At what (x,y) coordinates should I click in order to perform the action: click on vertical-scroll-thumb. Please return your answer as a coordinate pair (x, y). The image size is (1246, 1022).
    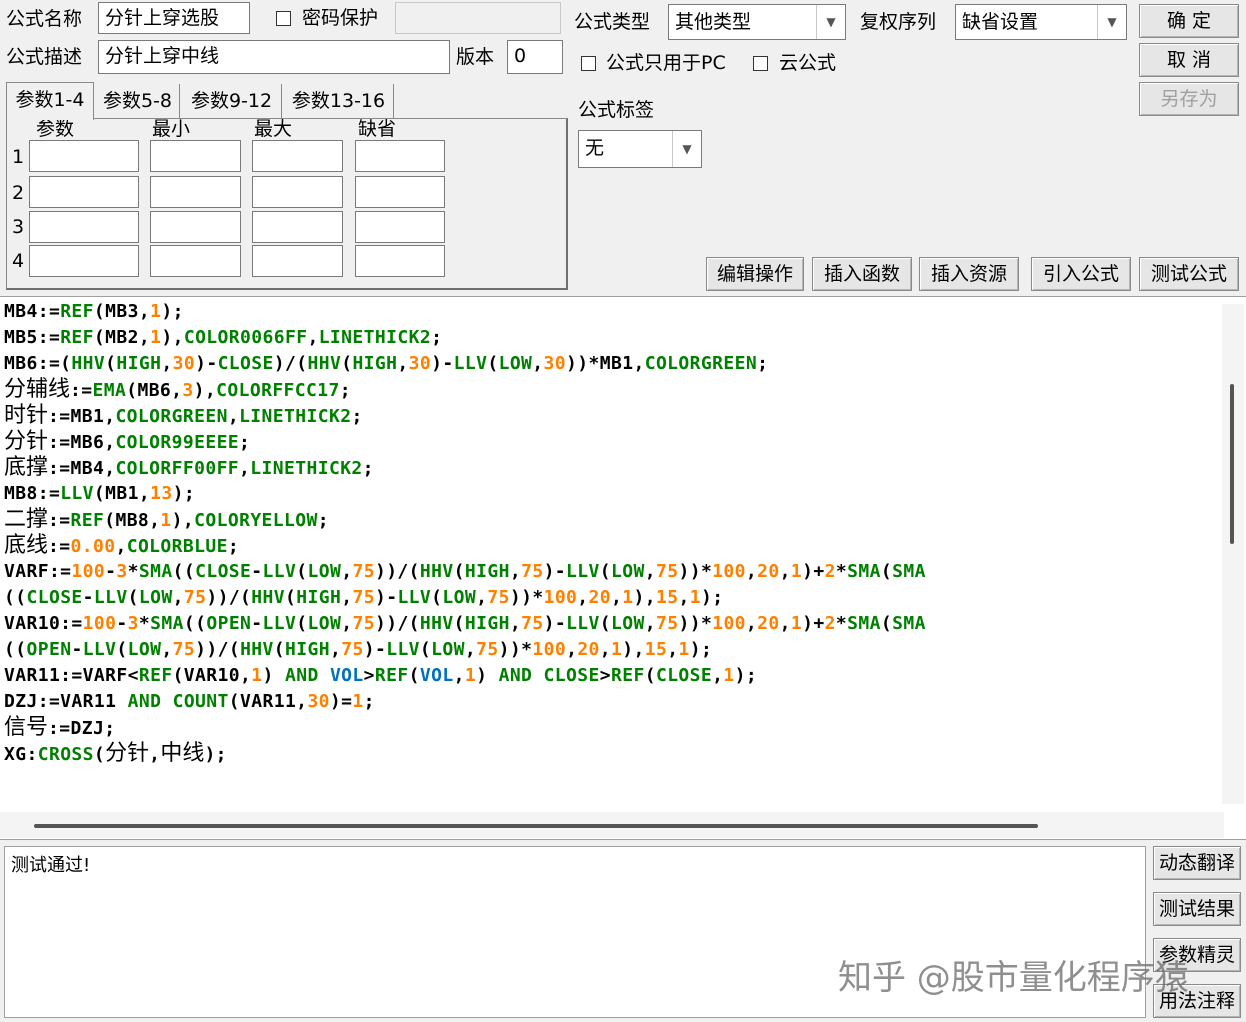
    Looking at the image, I should click on (1232, 464).